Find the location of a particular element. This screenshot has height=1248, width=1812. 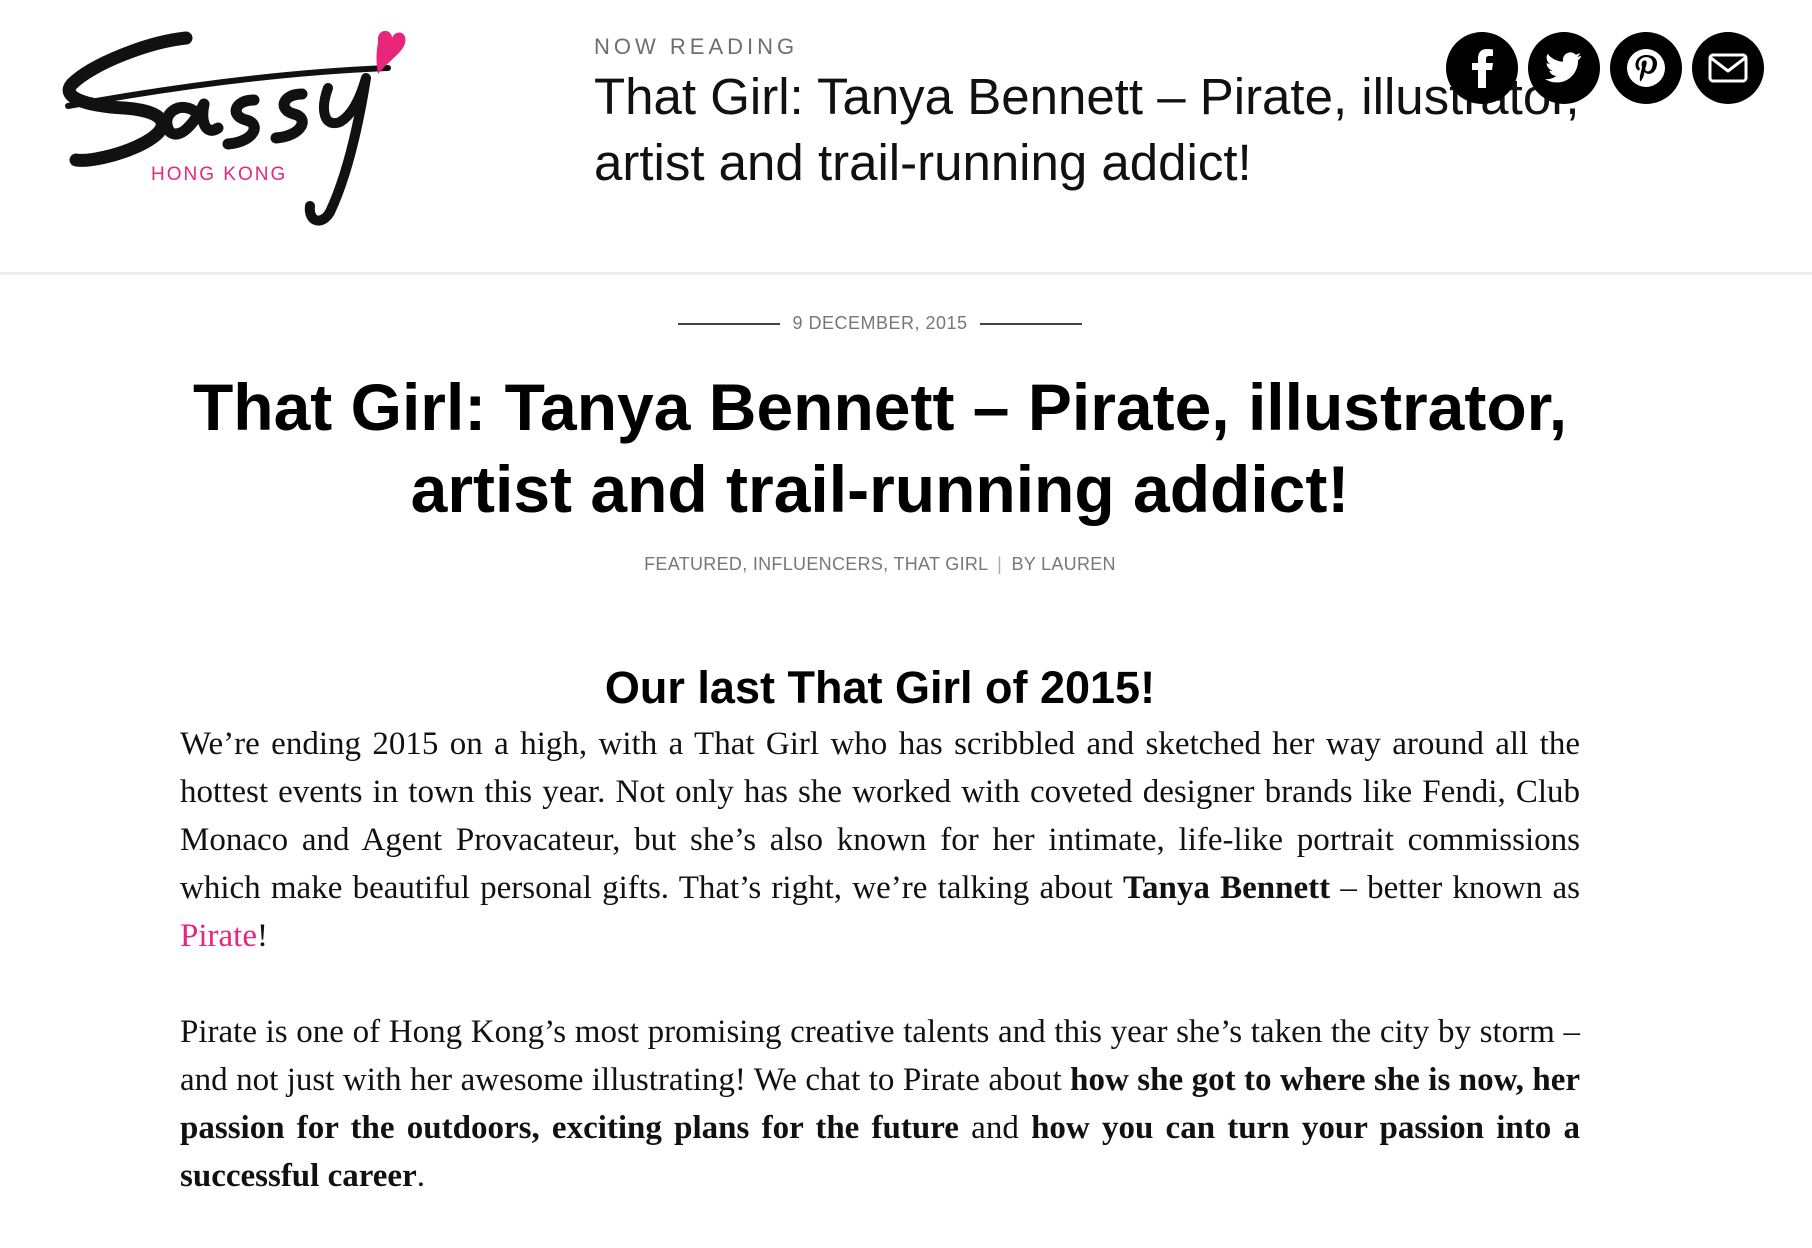

article-subhead: Our last That Girl of 2015! is located at coordinates (880, 687).